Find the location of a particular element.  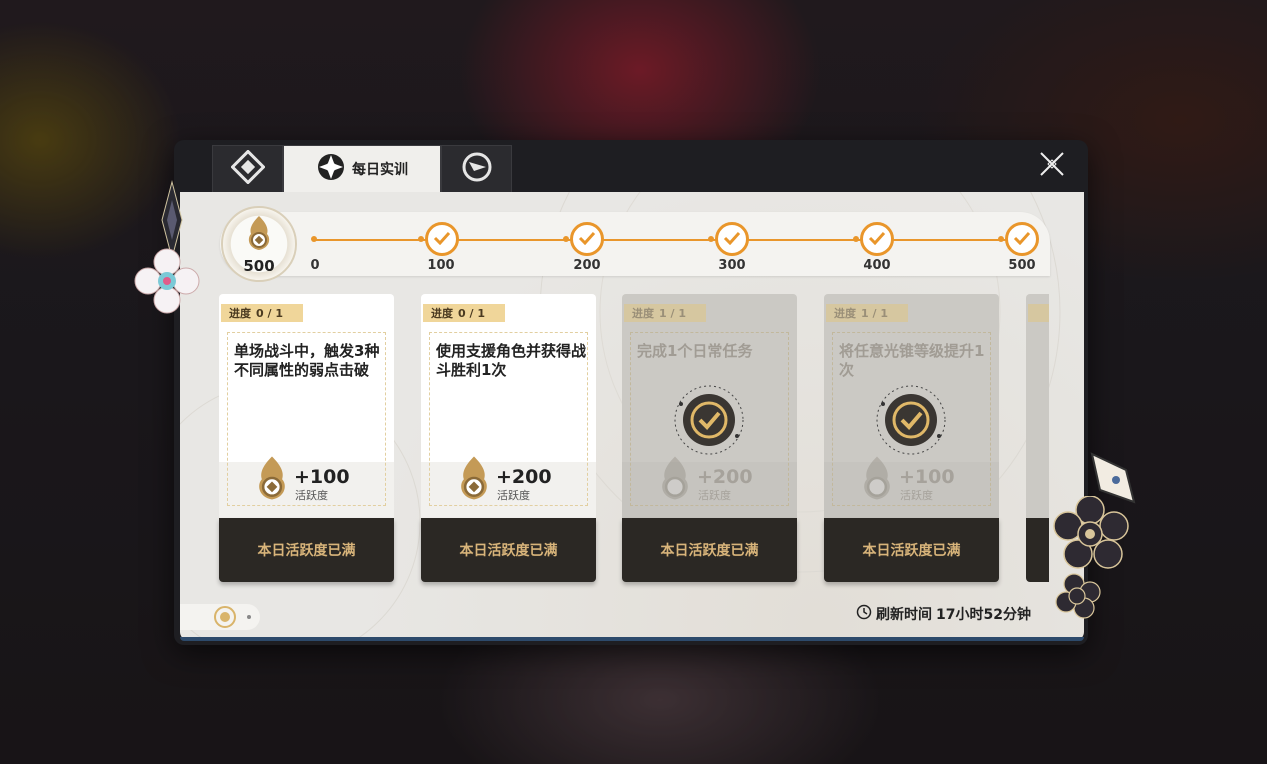

refresh-label: 刷新时间 is located at coordinates (904, 615).